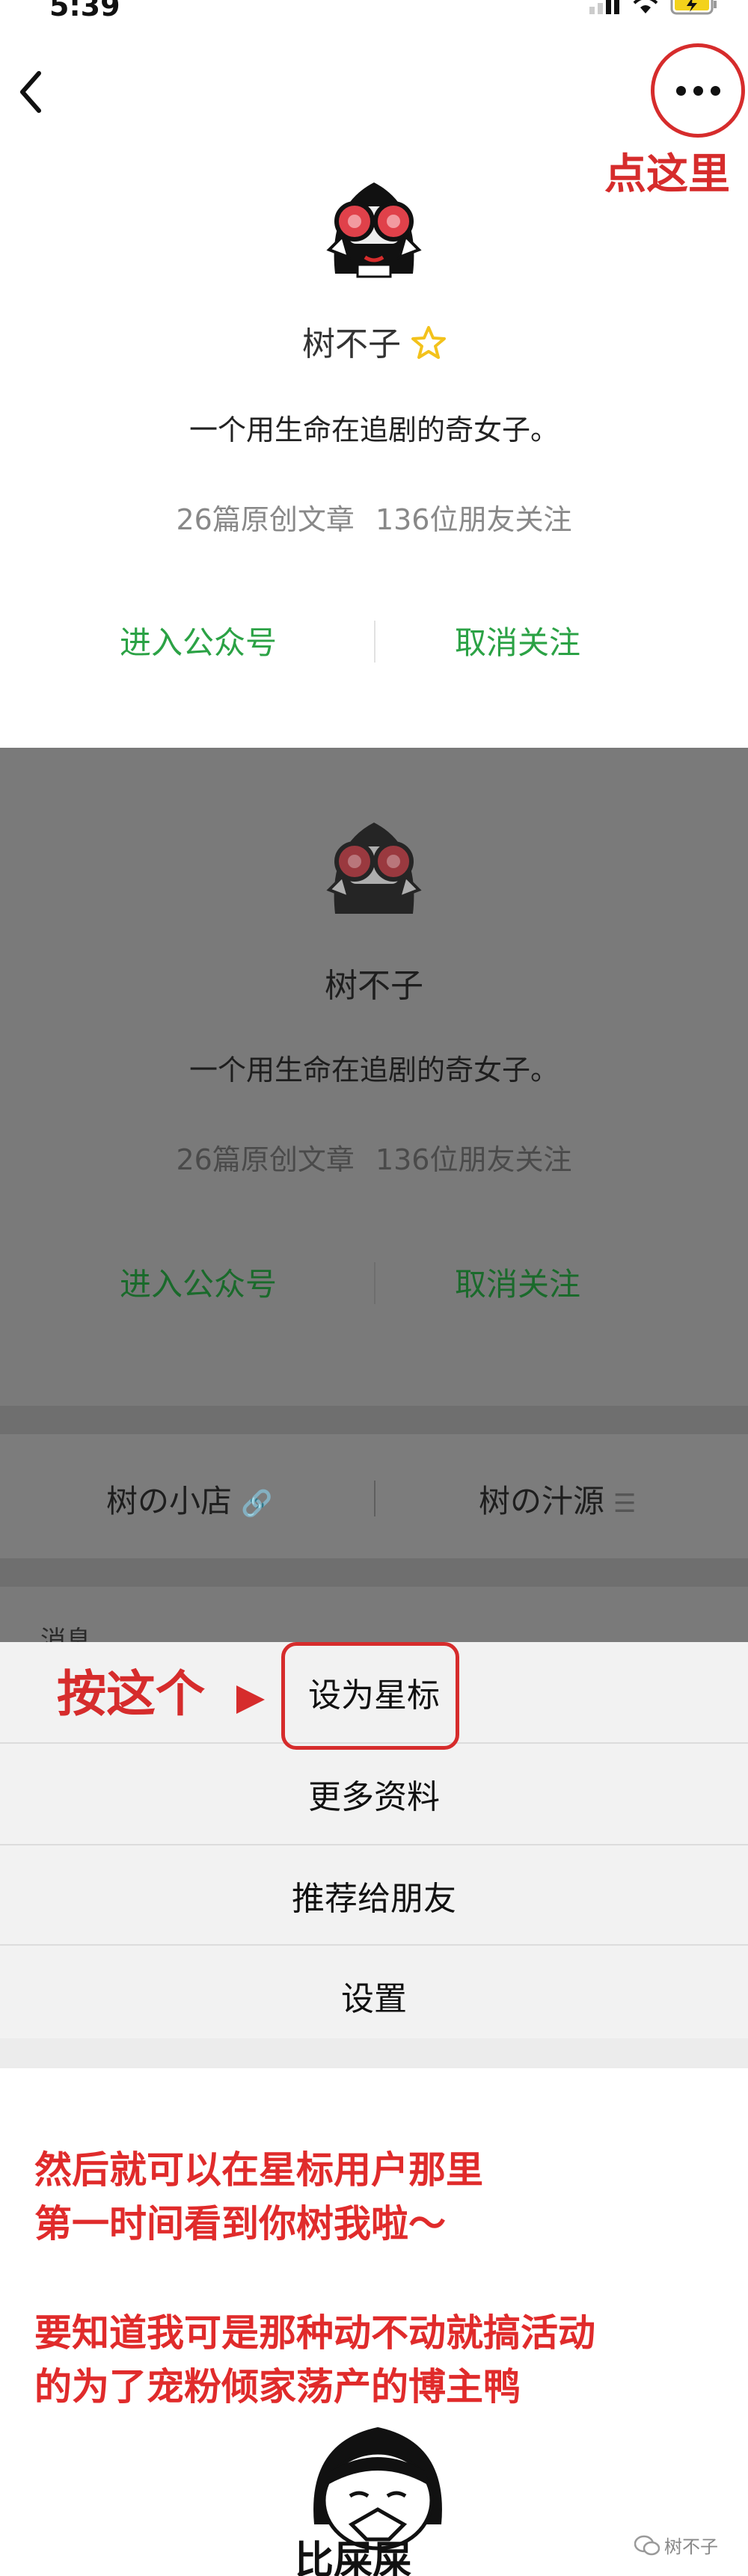 The width and height of the screenshot is (748, 2576). What do you see at coordinates (645, 6) in the screenshot?
I see `wifi-icon` at bounding box center [645, 6].